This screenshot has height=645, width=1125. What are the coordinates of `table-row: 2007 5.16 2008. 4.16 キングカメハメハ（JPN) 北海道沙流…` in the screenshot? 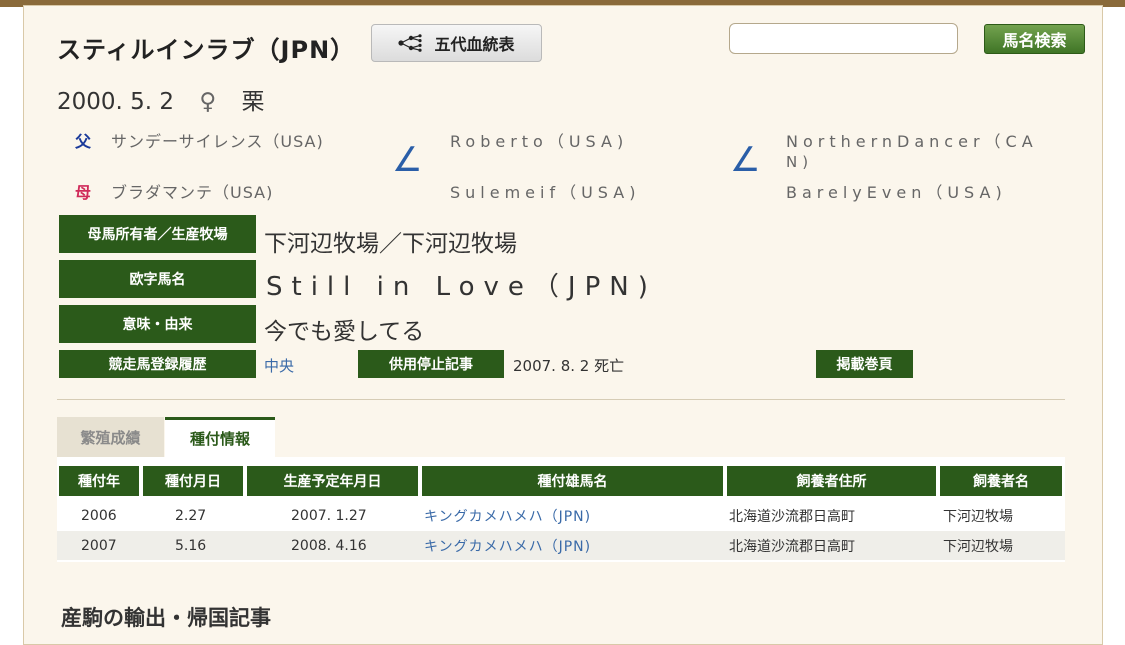 It's located at (561, 545).